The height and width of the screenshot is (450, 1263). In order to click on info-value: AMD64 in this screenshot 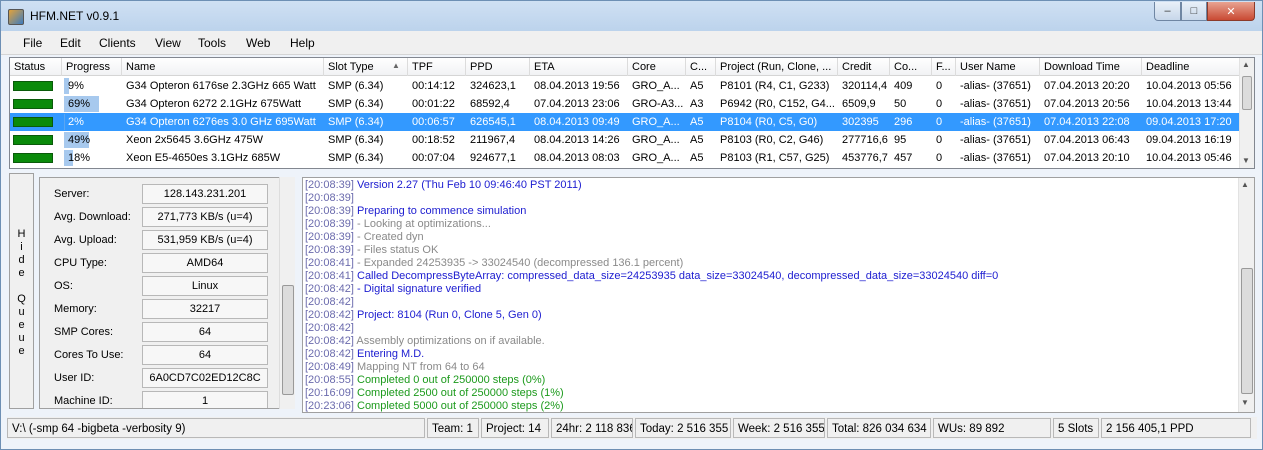, I will do `click(205, 263)`.